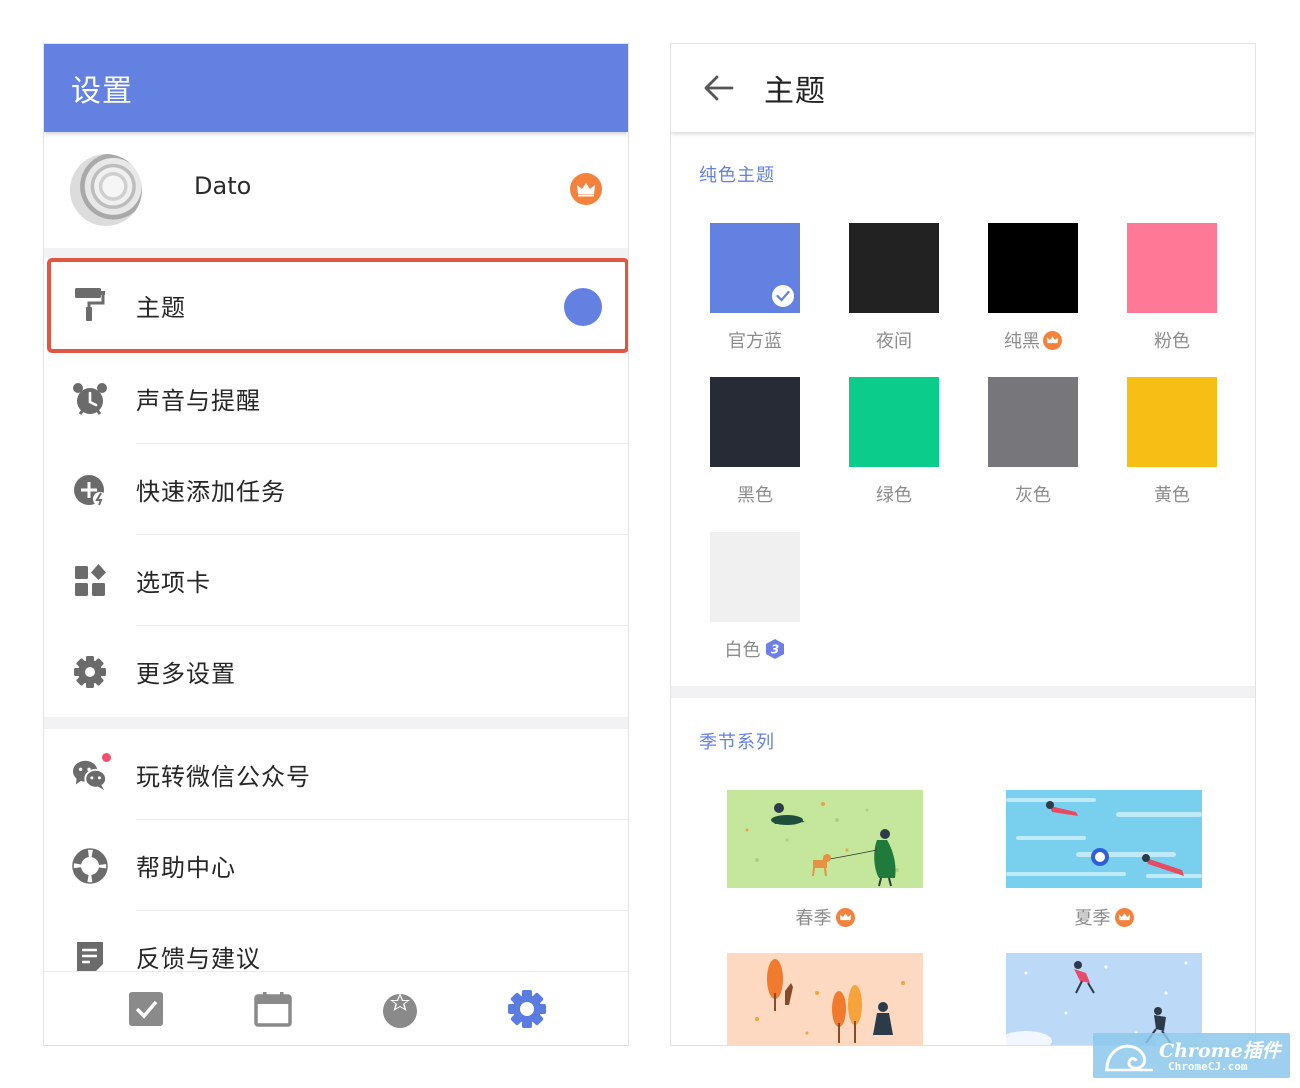 Image resolution: width=1300 pixels, height=1088 pixels. Describe the element at coordinates (527, 1009) in the screenshot. I see `nav-settings-gear-icon` at that location.